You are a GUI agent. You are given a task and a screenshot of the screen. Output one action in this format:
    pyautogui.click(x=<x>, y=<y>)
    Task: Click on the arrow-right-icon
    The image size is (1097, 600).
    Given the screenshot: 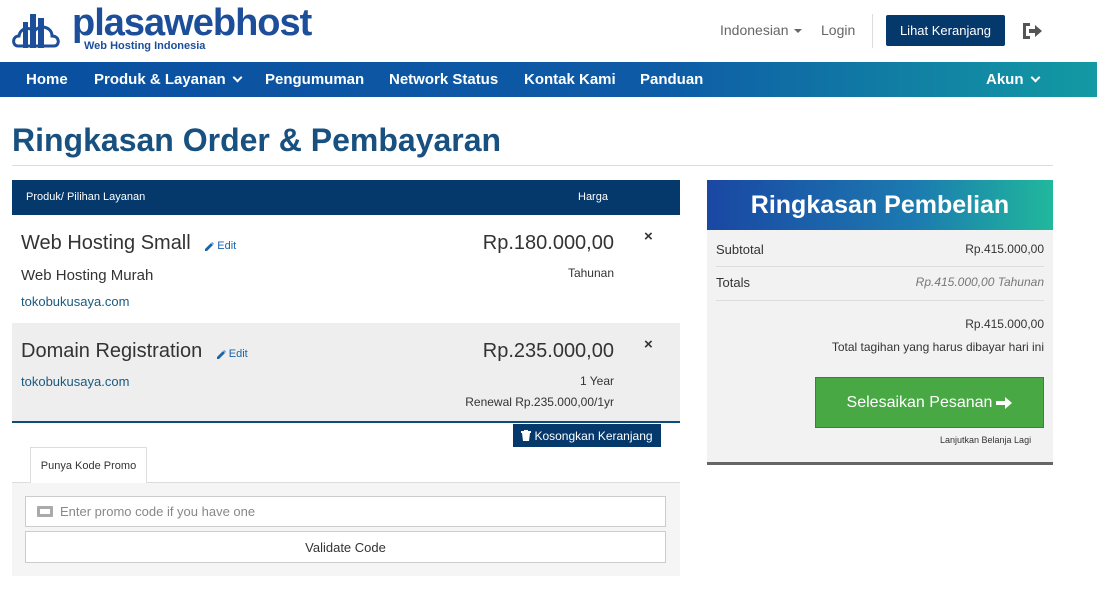 What is the action you would take?
    pyautogui.click(x=1004, y=402)
    